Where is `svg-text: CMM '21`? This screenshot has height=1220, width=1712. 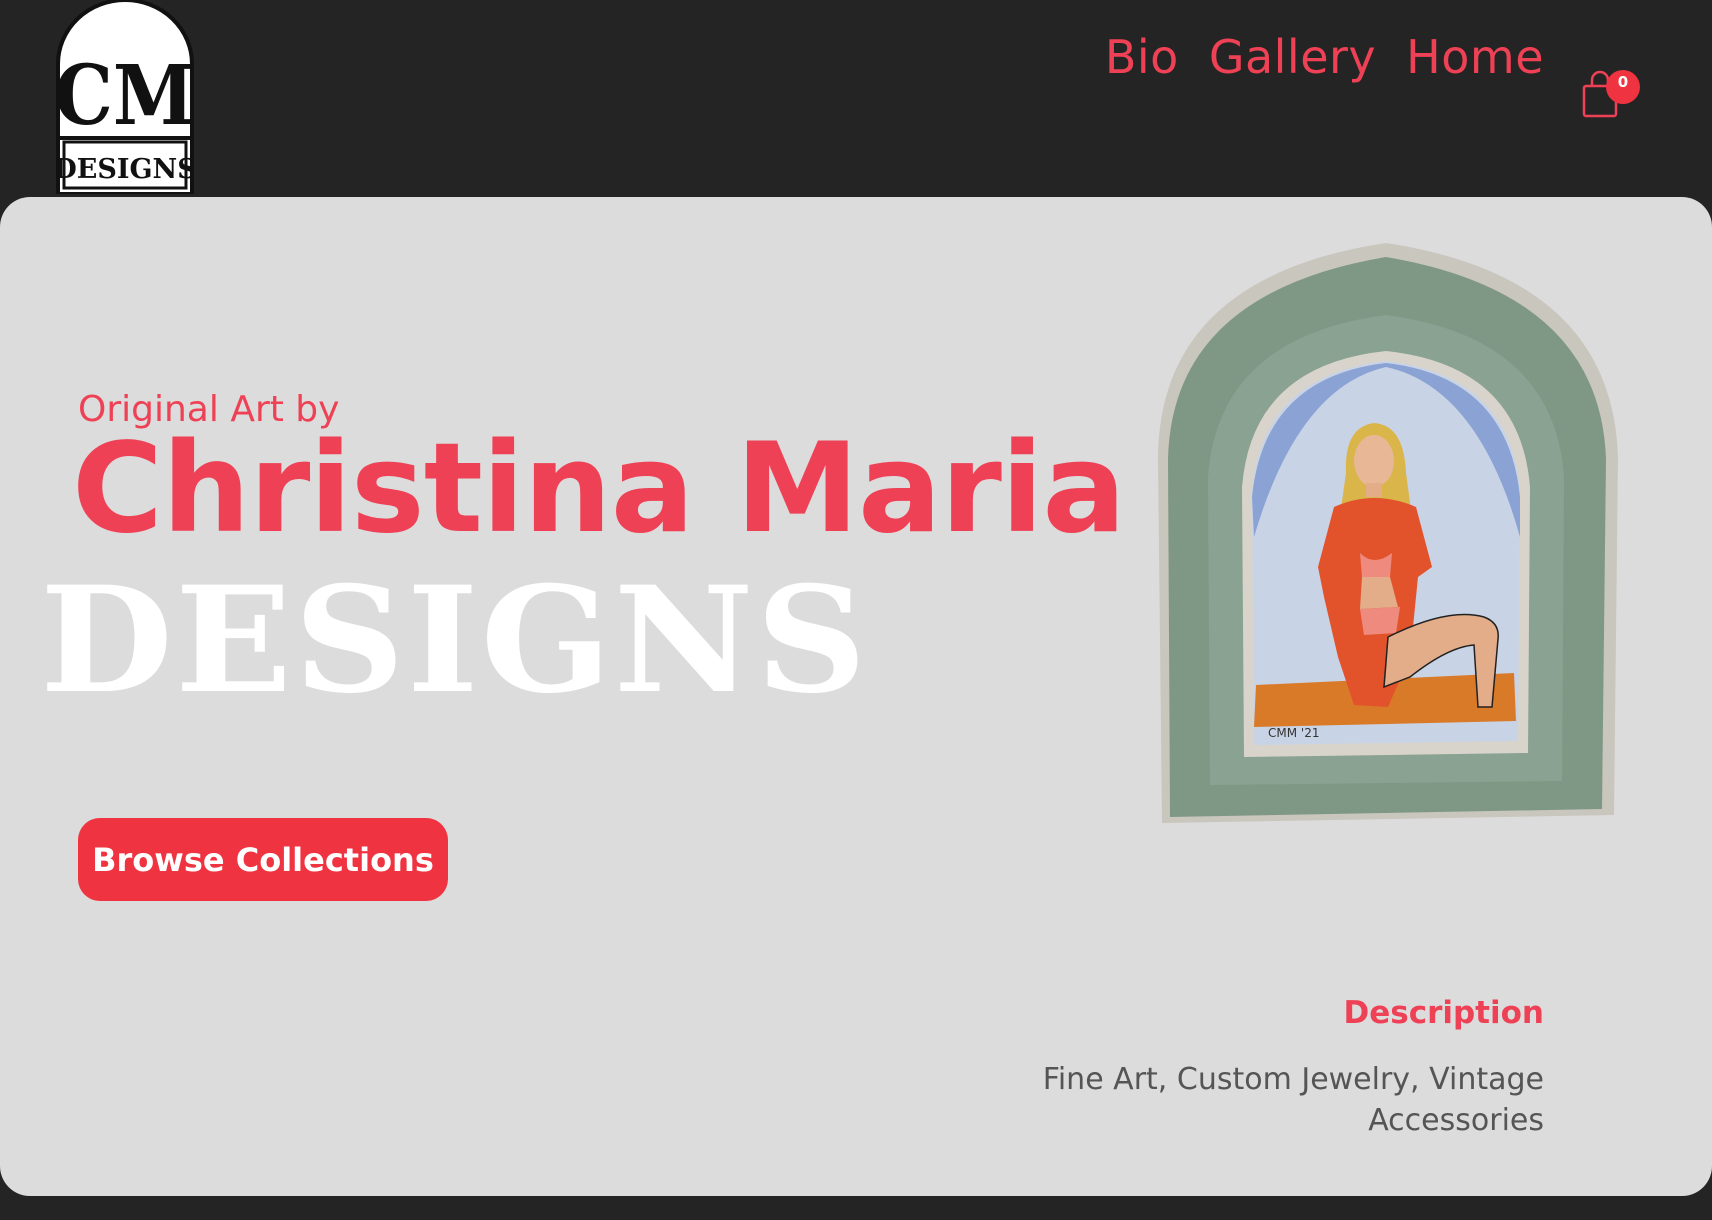
svg-text: CMM '21 is located at coordinates (1293, 733).